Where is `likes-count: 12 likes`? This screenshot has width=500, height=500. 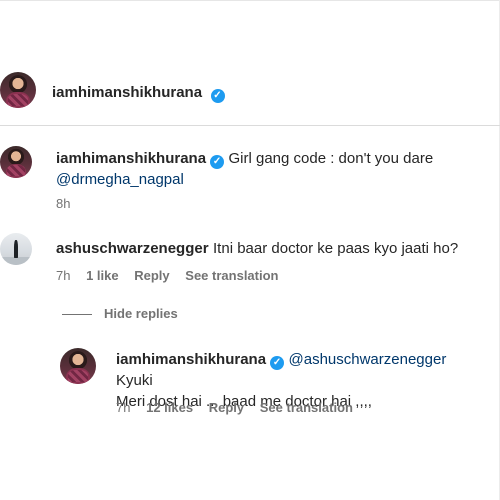 likes-count: 12 likes is located at coordinates (169, 407).